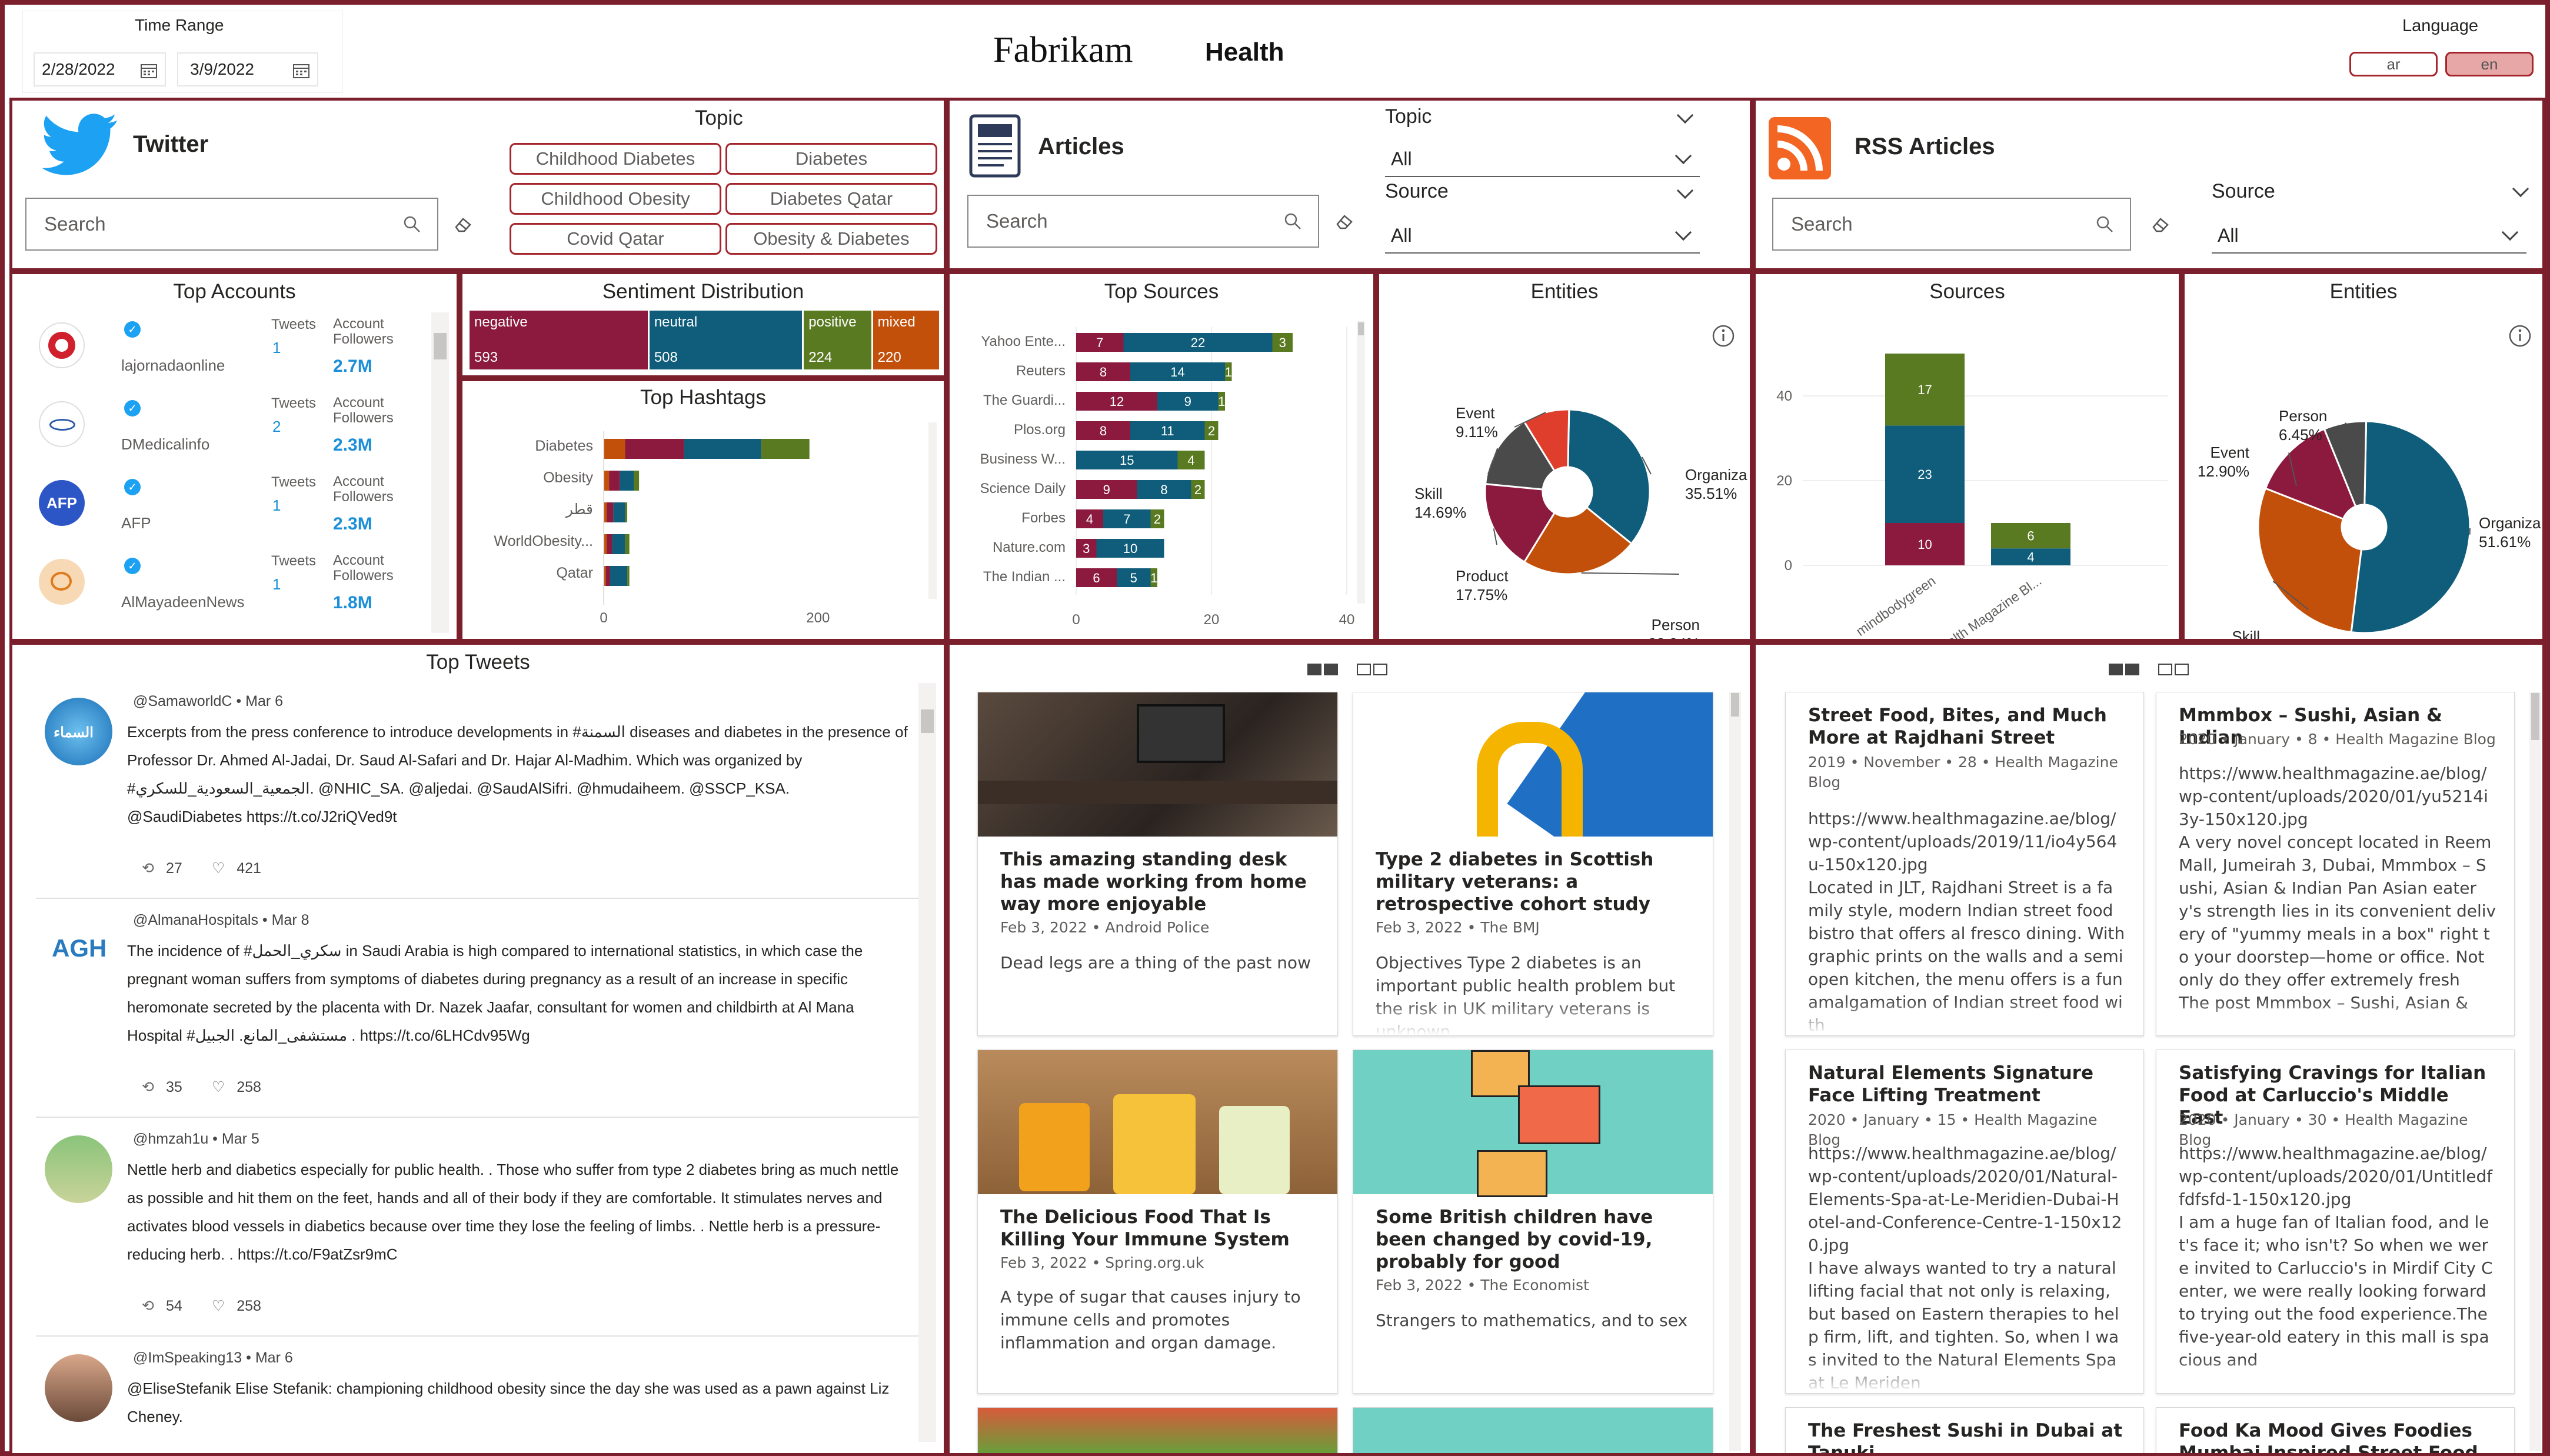  What do you see at coordinates (818, 618) in the screenshot?
I see `x-tick-label: 200` at bounding box center [818, 618].